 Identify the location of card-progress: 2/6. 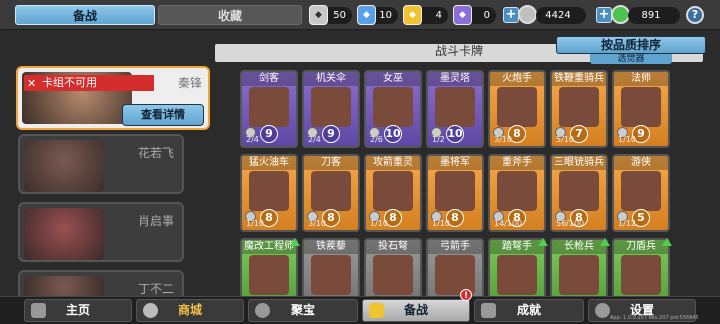
(376, 139).